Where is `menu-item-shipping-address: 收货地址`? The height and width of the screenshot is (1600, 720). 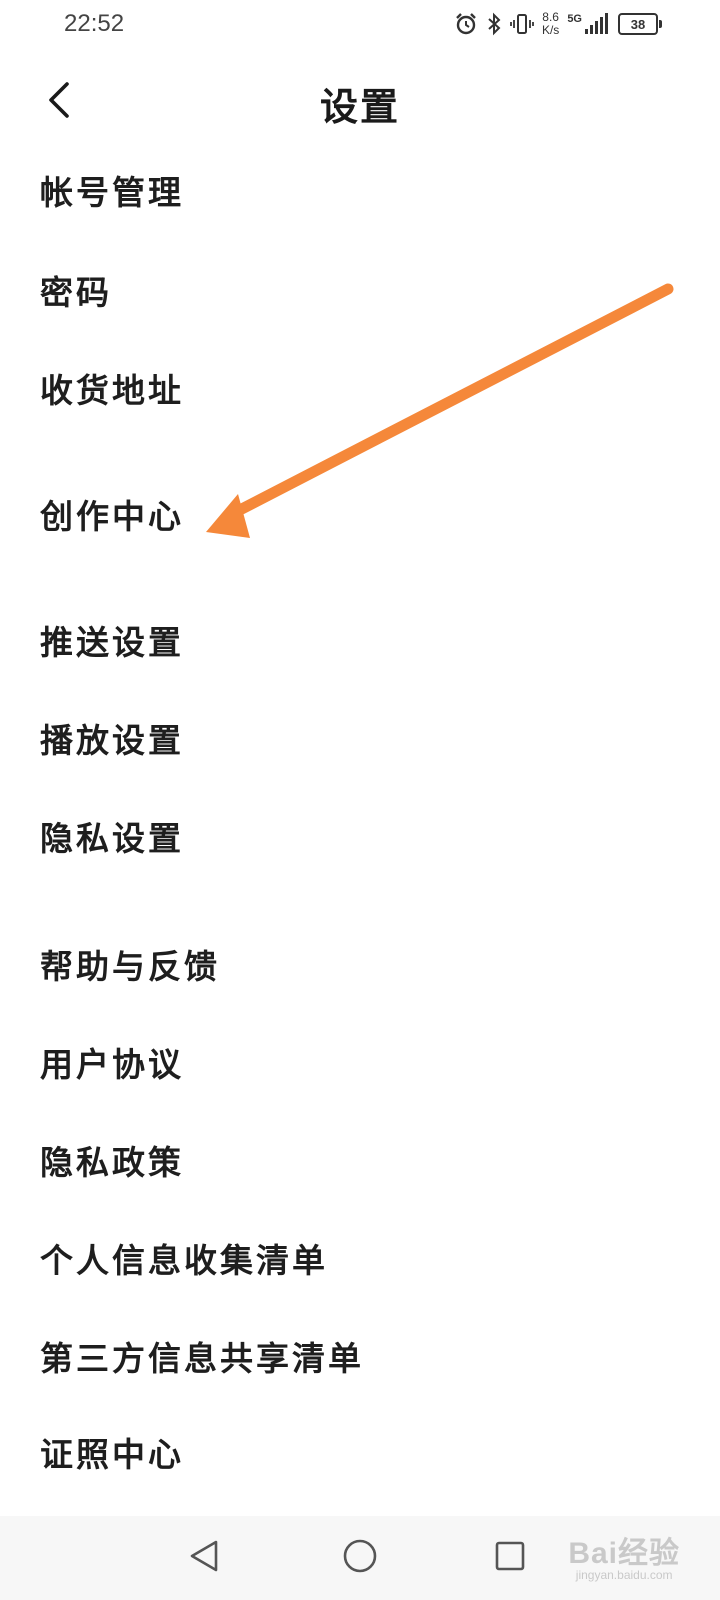
menu-item-shipping-address: 收货地址 is located at coordinates (112, 388).